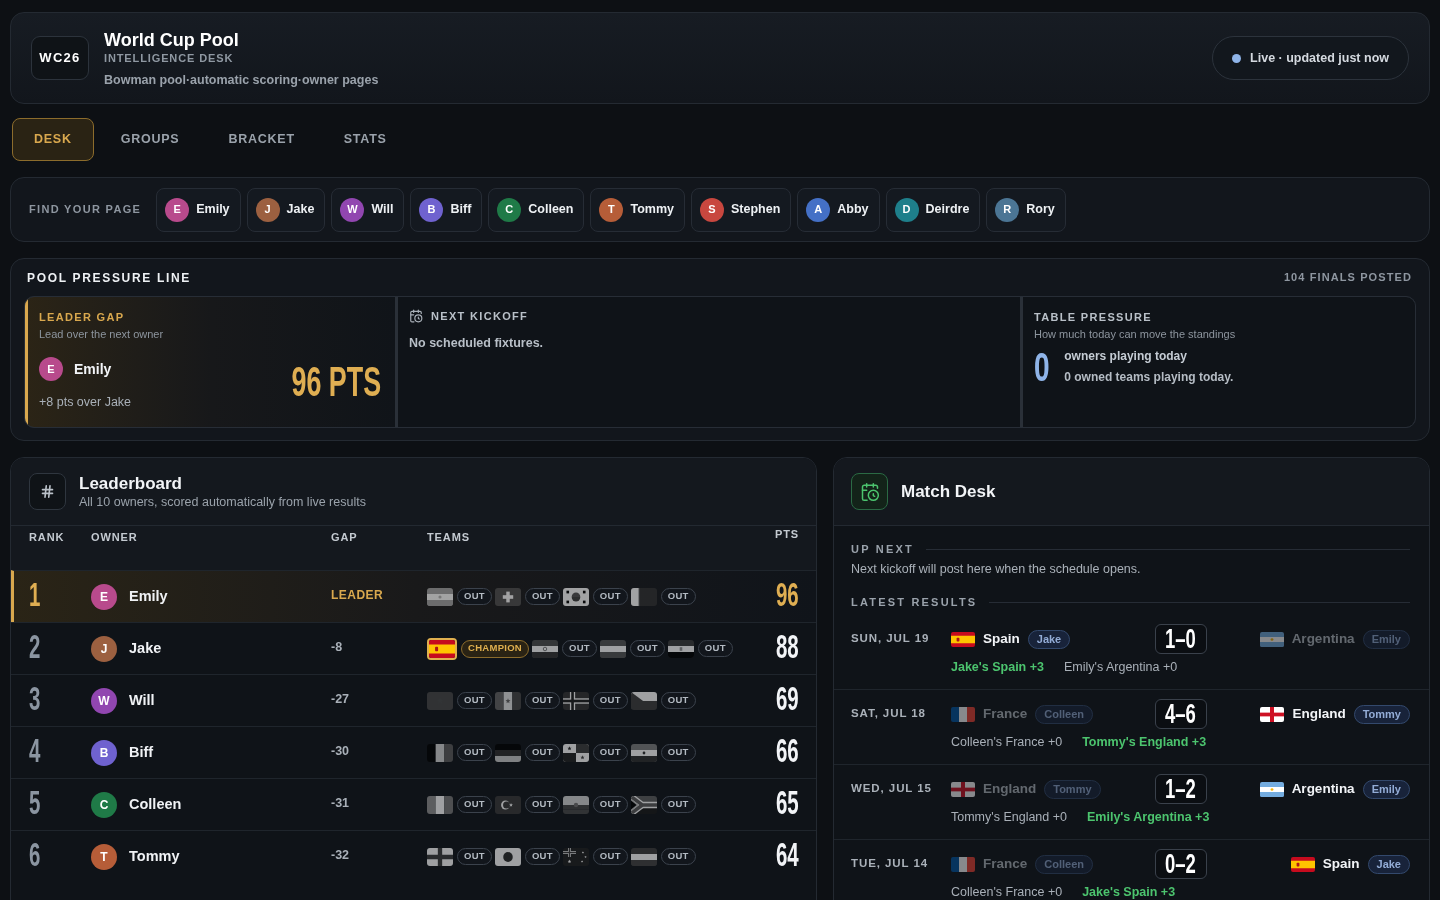  What do you see at coordinates (838, 209) in the screenshot?
I see `owner-chip: A Abby` at bounding box center [838, 209].